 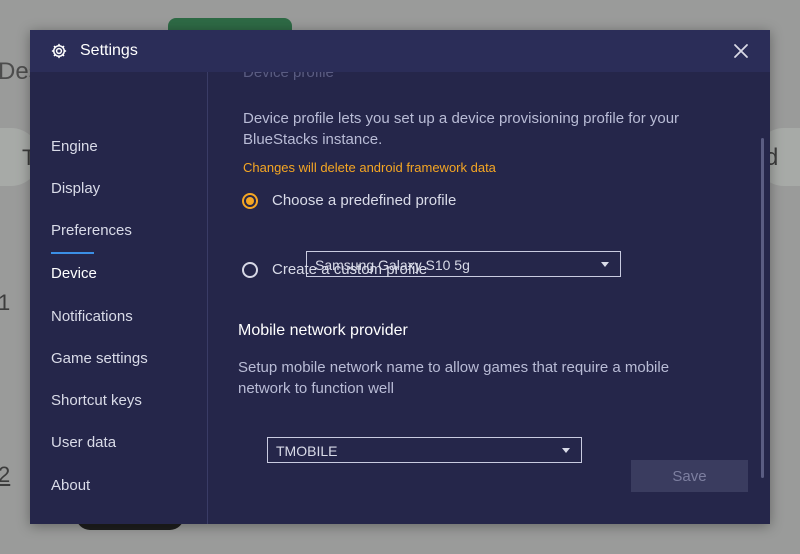 What do you see at coordinates (424, 450) in the screenshot?
I see `network-provider-select: TMOBILE` at bounding box center [424, 450].